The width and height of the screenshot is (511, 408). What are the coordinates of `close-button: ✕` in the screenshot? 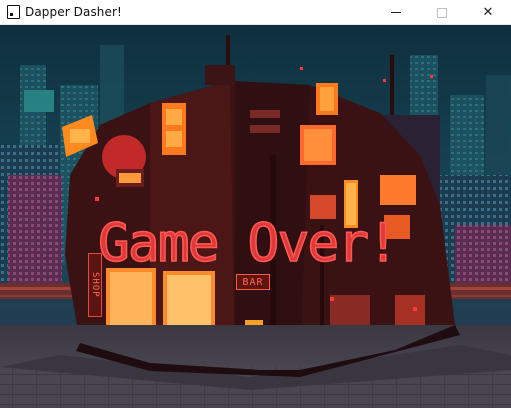 It's located at (488, 12).